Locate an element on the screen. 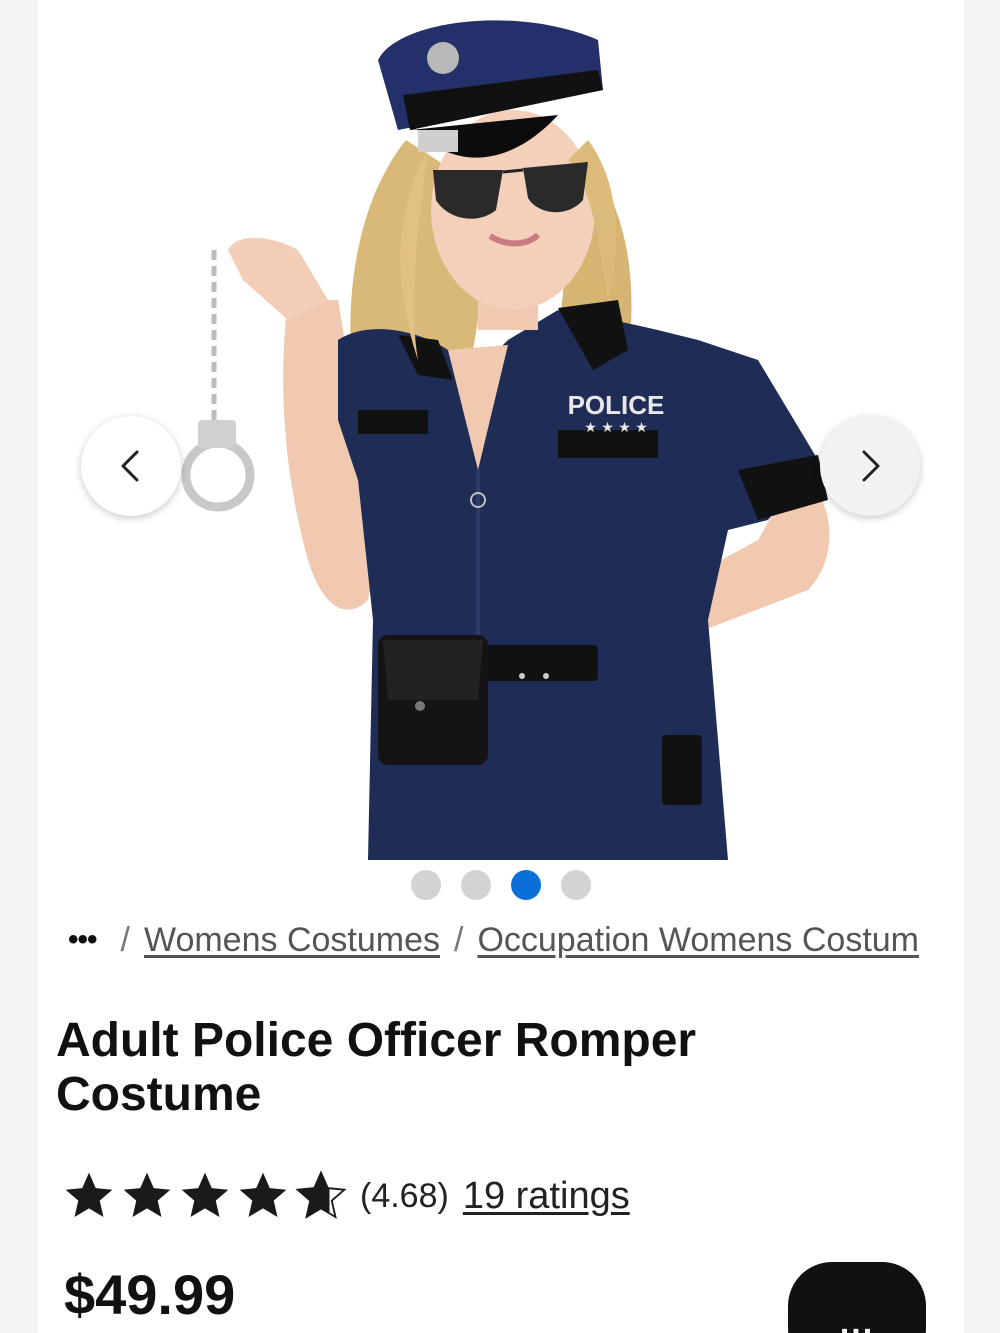 The height and width of the screenshot is (1333, 1000). breadcrumb-link-womens-costumes: Womens Costumes is located at coordinates (292, 940).